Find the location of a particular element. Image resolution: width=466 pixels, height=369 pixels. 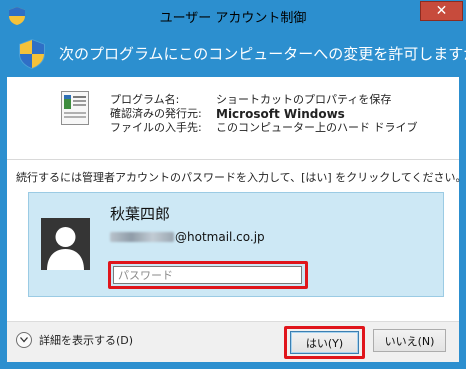

user-avatar-icon is located at coordinates (65, 244).